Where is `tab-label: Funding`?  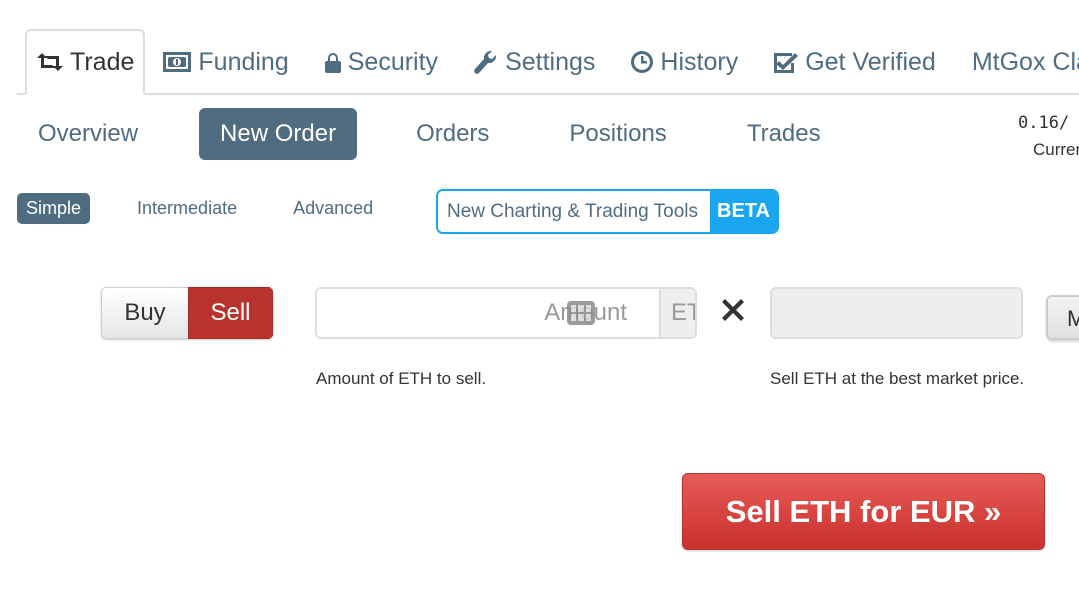 tab-label: Funding is located at coordinates (243, 61).